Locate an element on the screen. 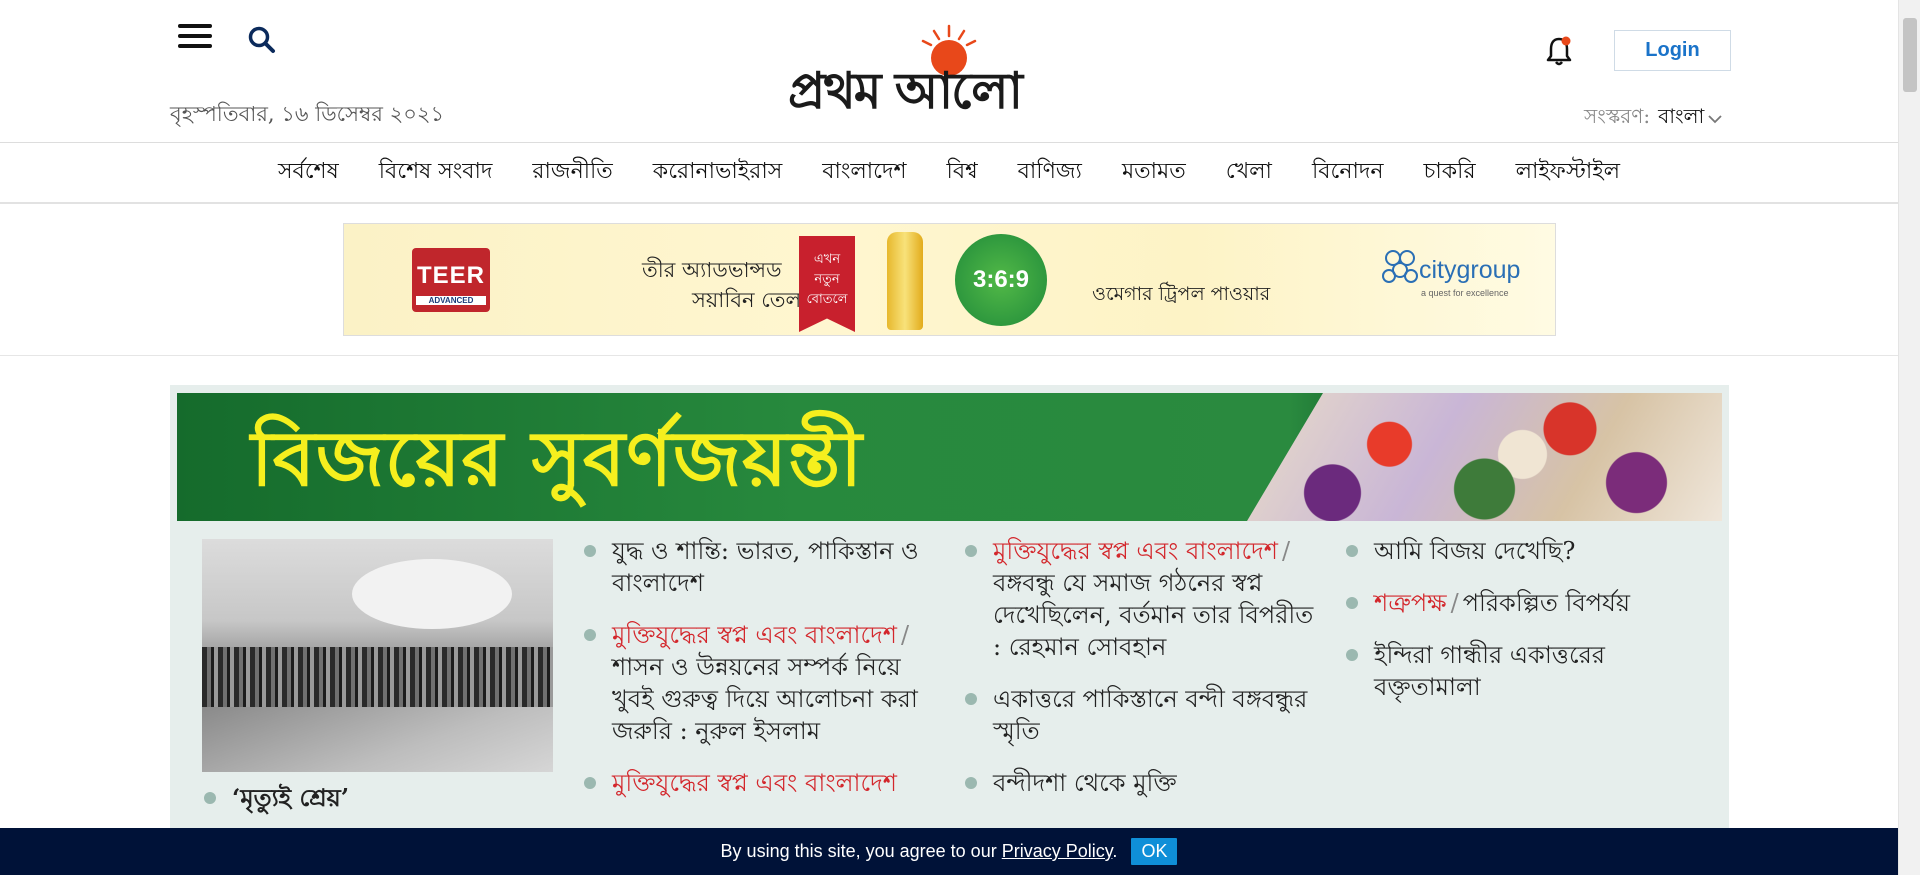 Image resolution: width=1920 pixels, height=875 pixels. current-date: বৃহস্পতিবার, ১৬ ডিসেম্বর ২০২১ is located at coordinates (307, 114).